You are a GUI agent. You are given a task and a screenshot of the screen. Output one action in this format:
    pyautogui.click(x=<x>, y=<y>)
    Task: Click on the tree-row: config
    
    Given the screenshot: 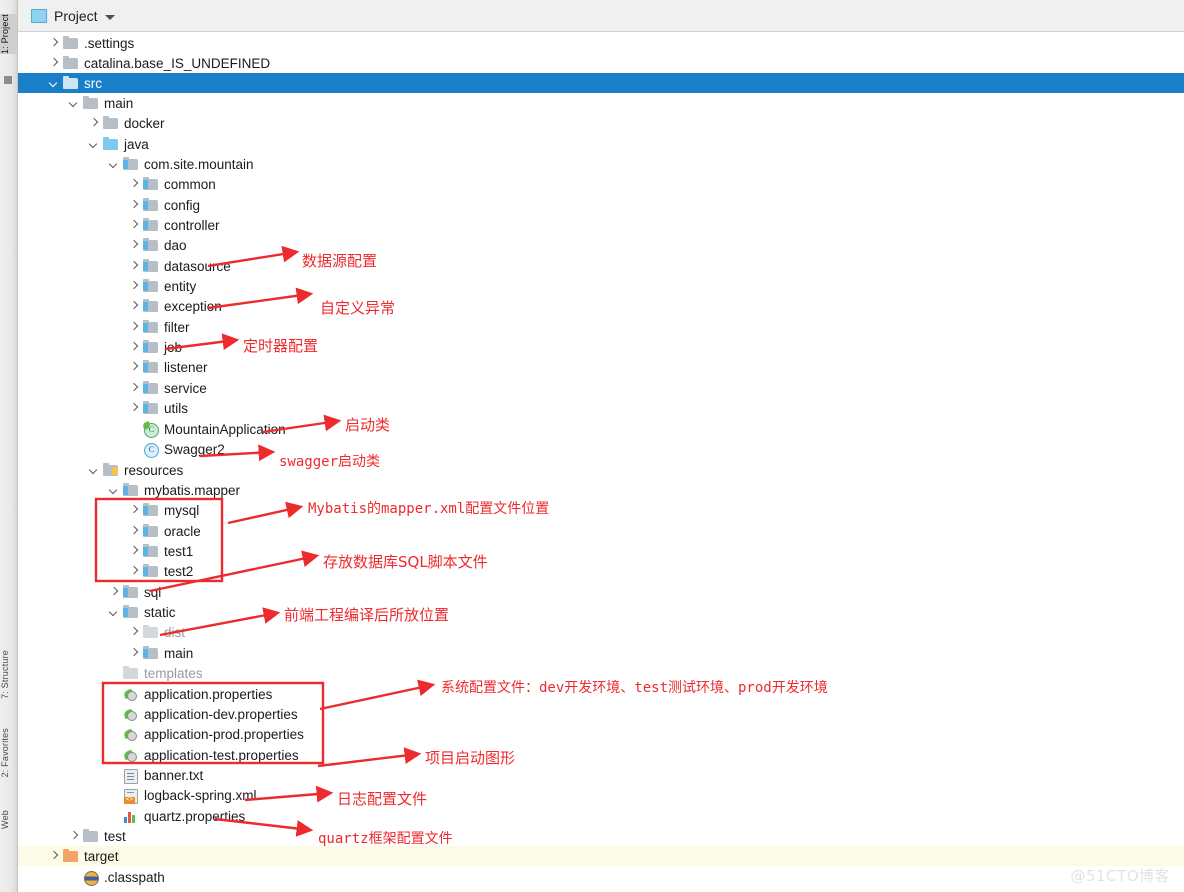 What is the action you would take?
    pyautogui.click(x=600, y=205)
    